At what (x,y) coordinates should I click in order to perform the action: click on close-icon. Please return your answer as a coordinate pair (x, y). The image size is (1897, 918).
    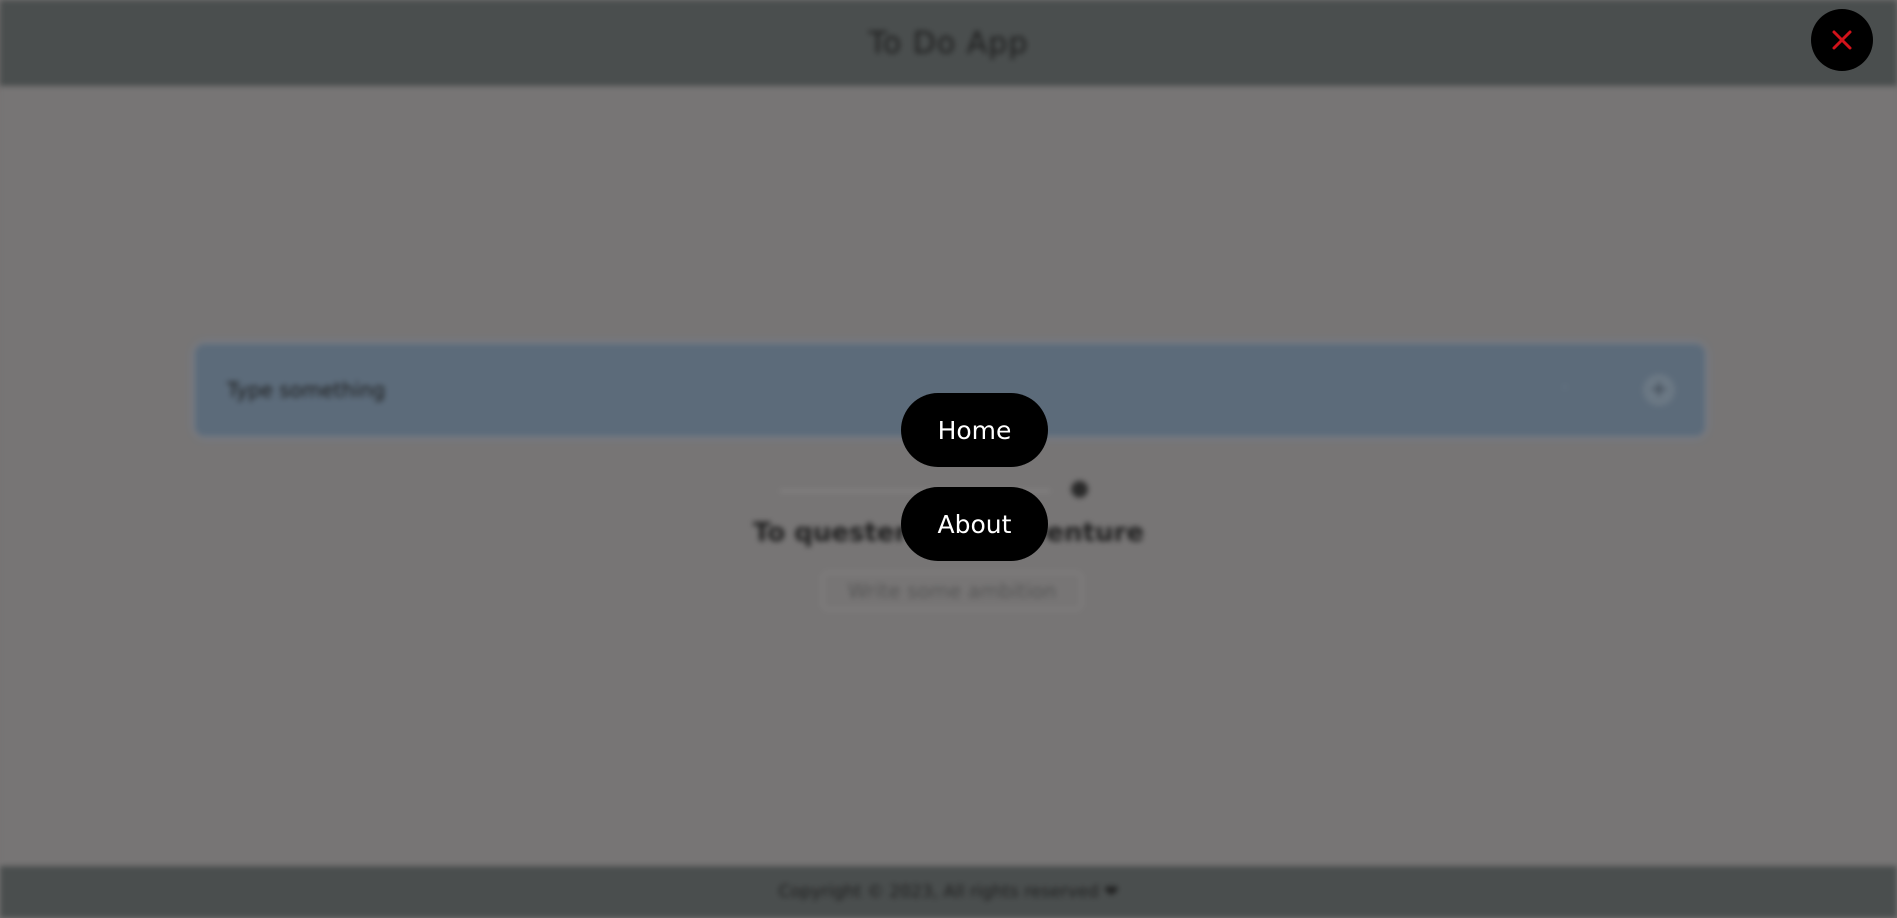
    Looking at the image, I should click on (1842, 40).